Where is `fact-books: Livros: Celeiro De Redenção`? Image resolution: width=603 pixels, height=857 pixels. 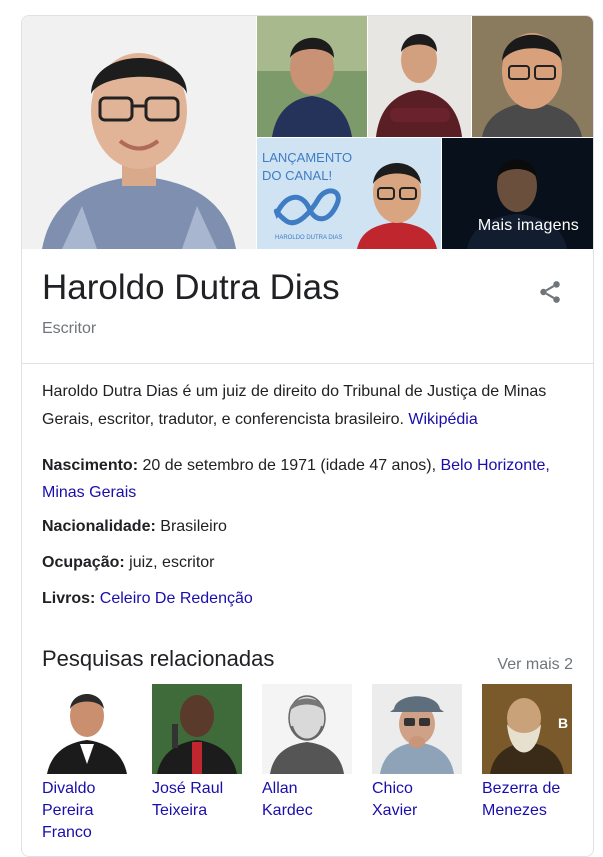
fact-books: Livros: Celeiro De Redenção is located at coordinates (307, 598).